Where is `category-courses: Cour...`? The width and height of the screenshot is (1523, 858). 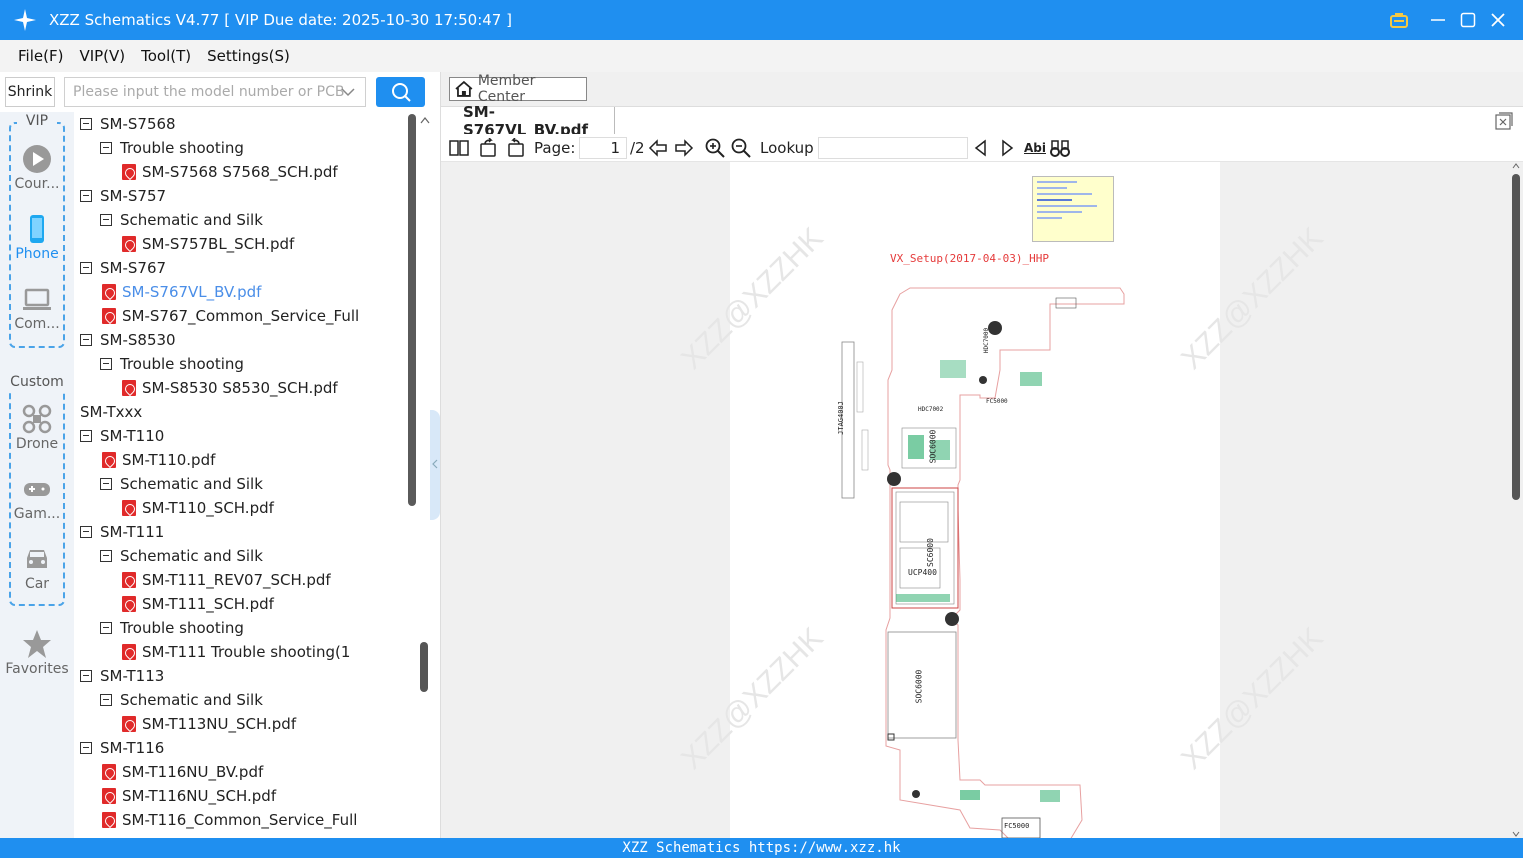
category-courses: Cour... is located at coordinates (37, 168).